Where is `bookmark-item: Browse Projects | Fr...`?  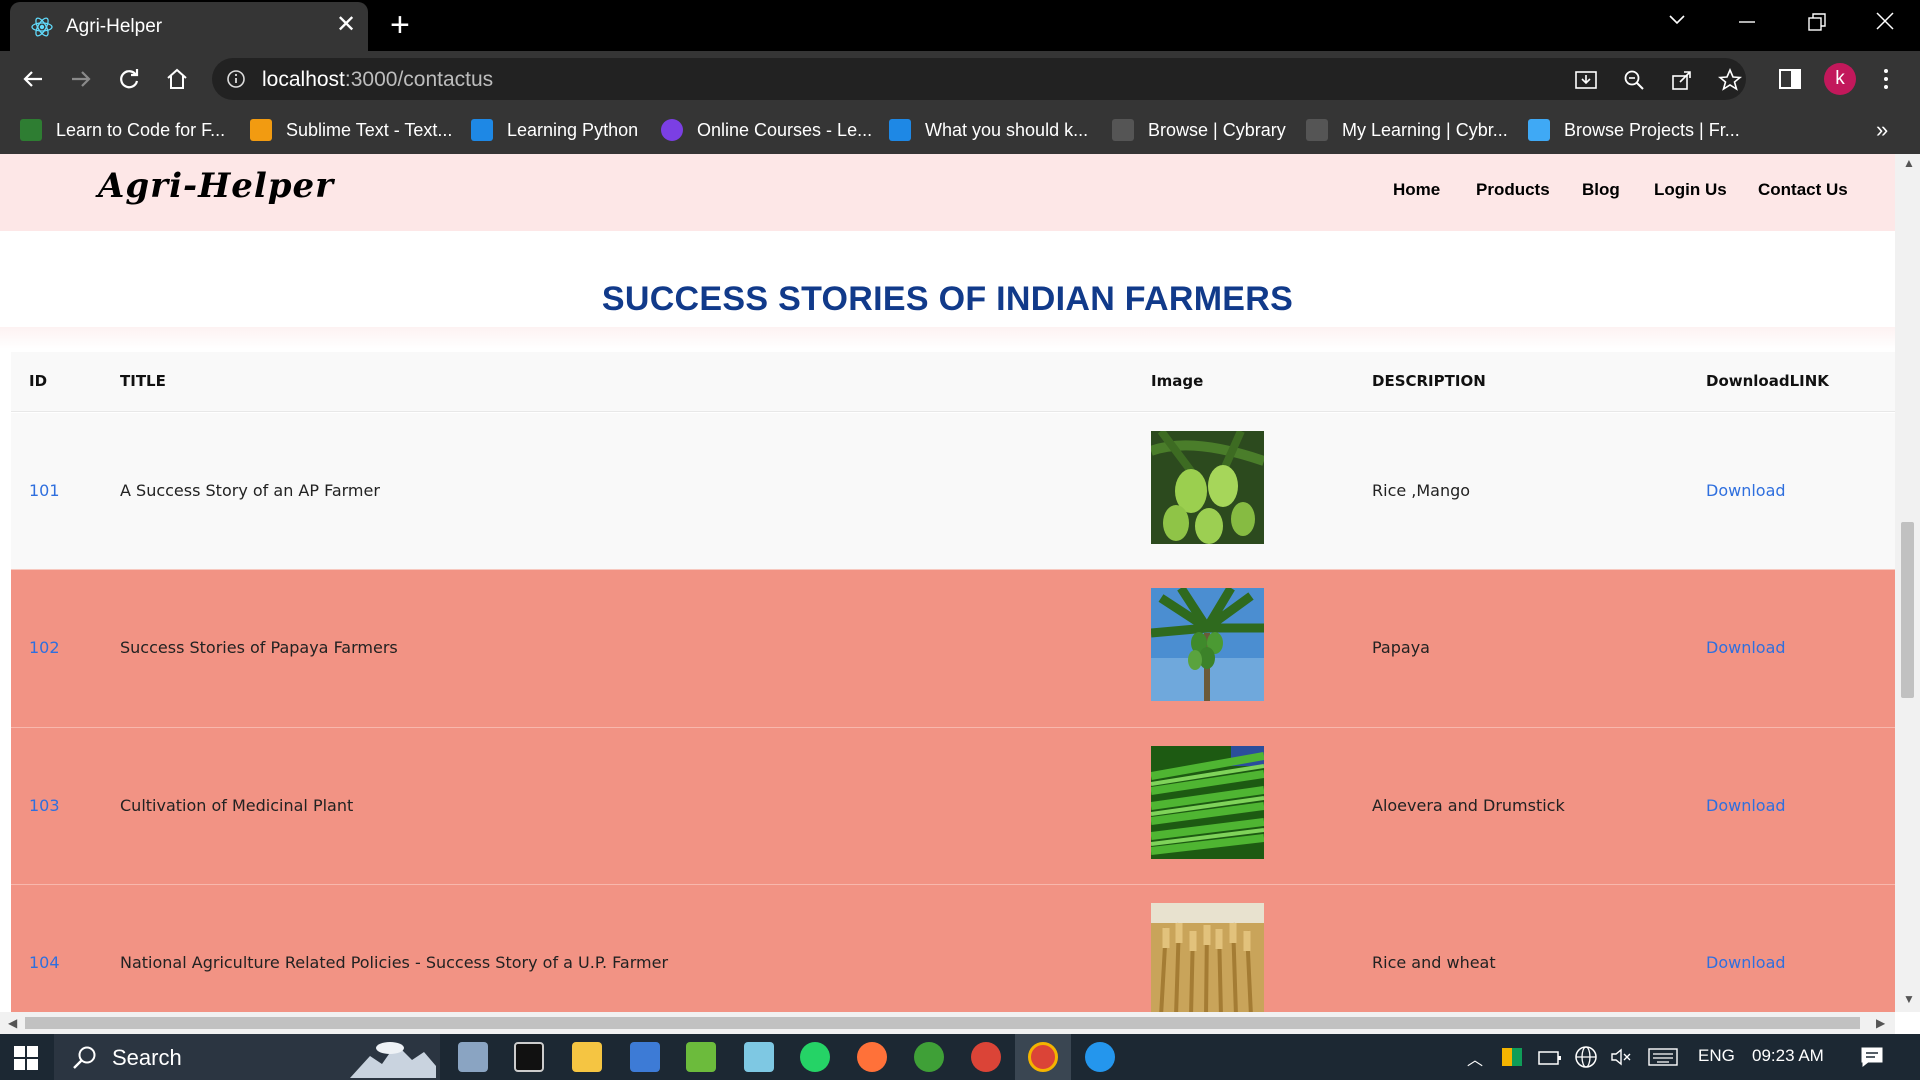 bookmark-item: Browse Projects | Fr... is located at coordinates (1634, 130).